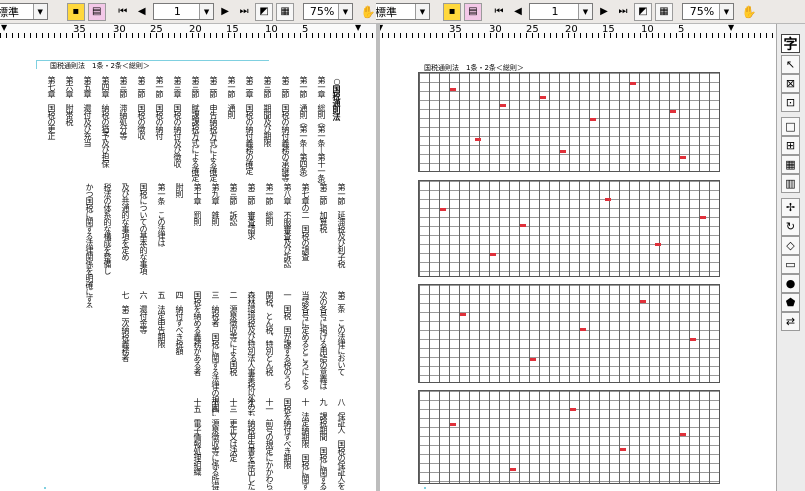 The height and width of the screenshot is (491, 805). Describe the element at coordinates (790, 43) in the screenshot. I see `text-tool-icon: 字` at that location.